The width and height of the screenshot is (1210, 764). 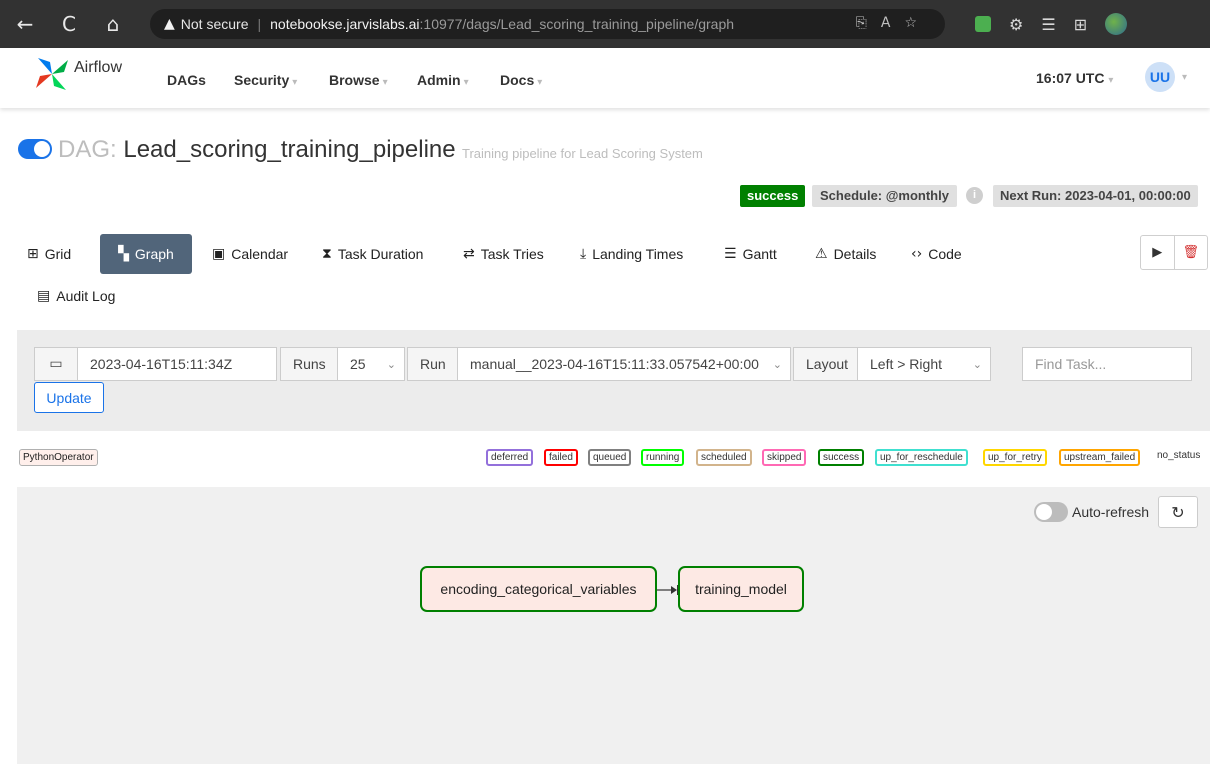 What do you see at coordinates (663, 457) in the screenshot?
I see `state-legend-running: running` at bounding box center [663, 457].